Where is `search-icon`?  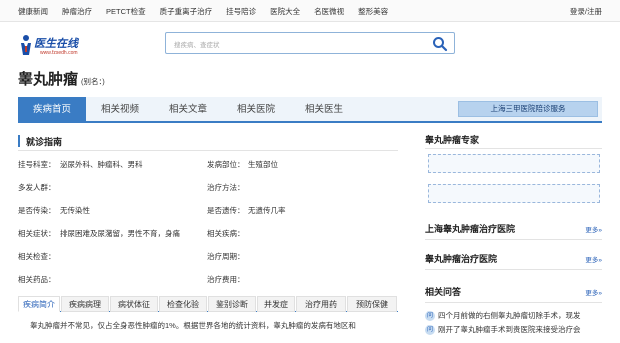
search-icon is located at coordinates (440, 44).